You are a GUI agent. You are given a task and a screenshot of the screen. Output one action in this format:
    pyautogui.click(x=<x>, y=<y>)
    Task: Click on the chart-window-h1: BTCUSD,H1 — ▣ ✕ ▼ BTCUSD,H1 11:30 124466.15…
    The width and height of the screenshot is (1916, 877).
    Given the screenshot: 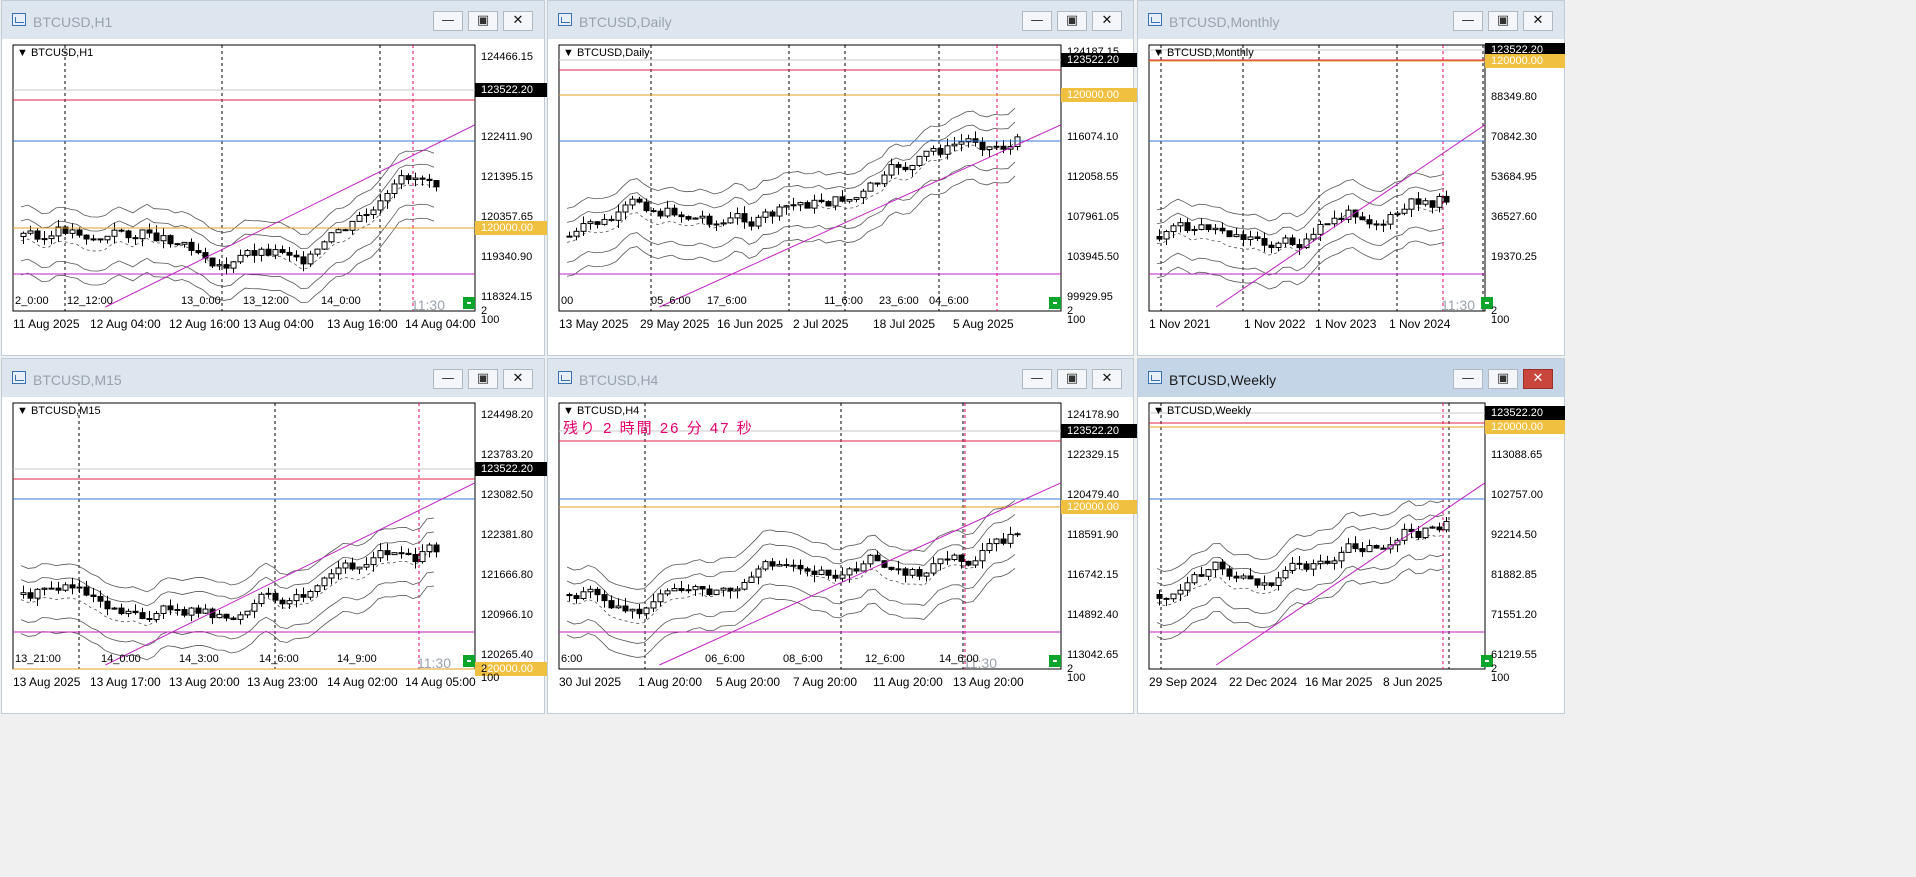 What is the action you would take?
    pyautogui.click(x=278, y=178)
    